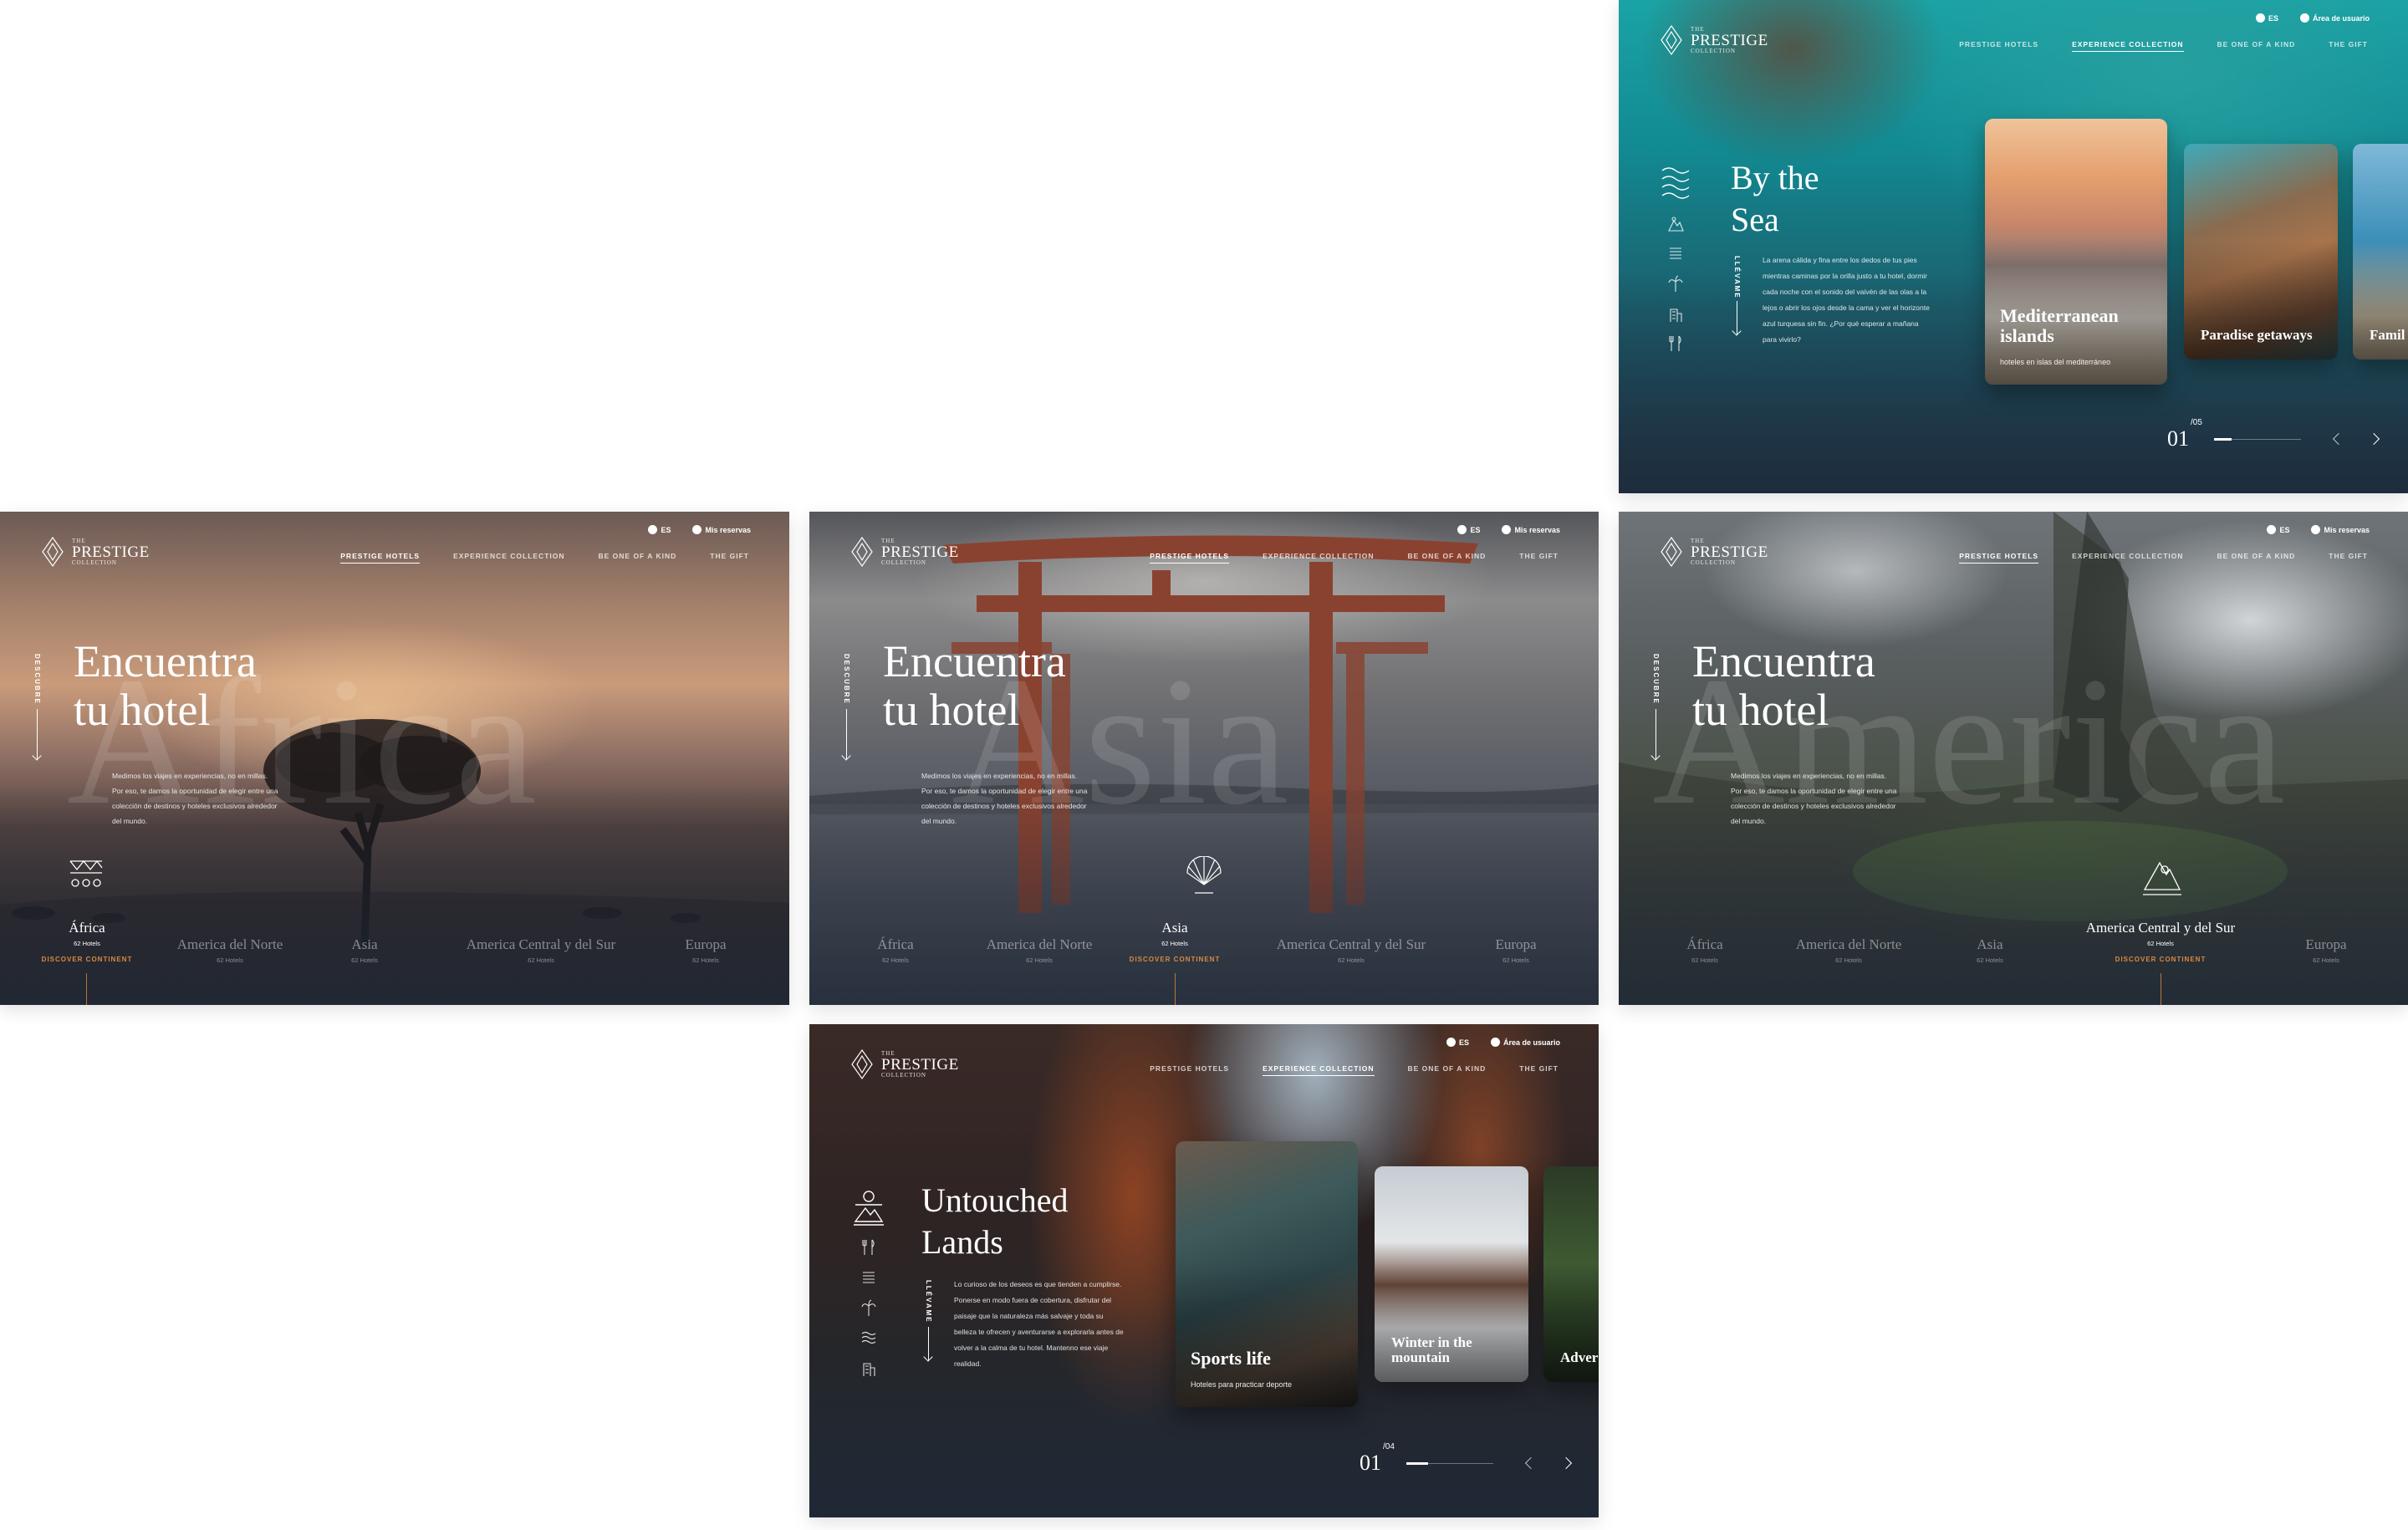 The height and width of the screenshot is (1530, 2408). What do you see at coordinates (1351, 944) in the screenshot?
I see `continent-name: America Central y del Sur` at bounding box center [1351, 944].